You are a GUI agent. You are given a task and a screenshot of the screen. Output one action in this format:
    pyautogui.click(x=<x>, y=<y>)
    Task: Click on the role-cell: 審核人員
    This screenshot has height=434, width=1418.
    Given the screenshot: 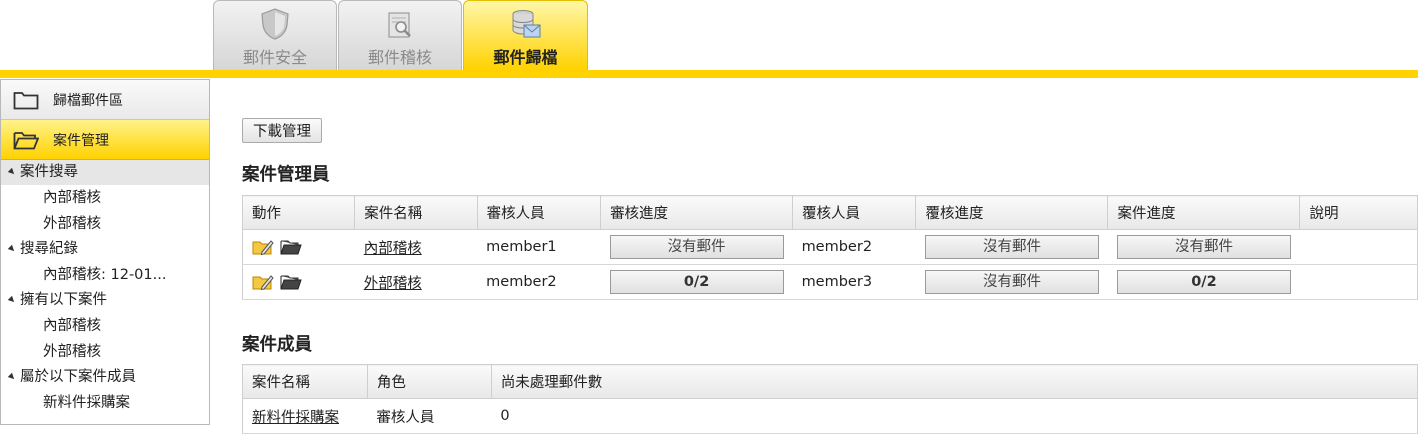 What is the action you would take?
    pyautogui.click(x=429, y=416)
    